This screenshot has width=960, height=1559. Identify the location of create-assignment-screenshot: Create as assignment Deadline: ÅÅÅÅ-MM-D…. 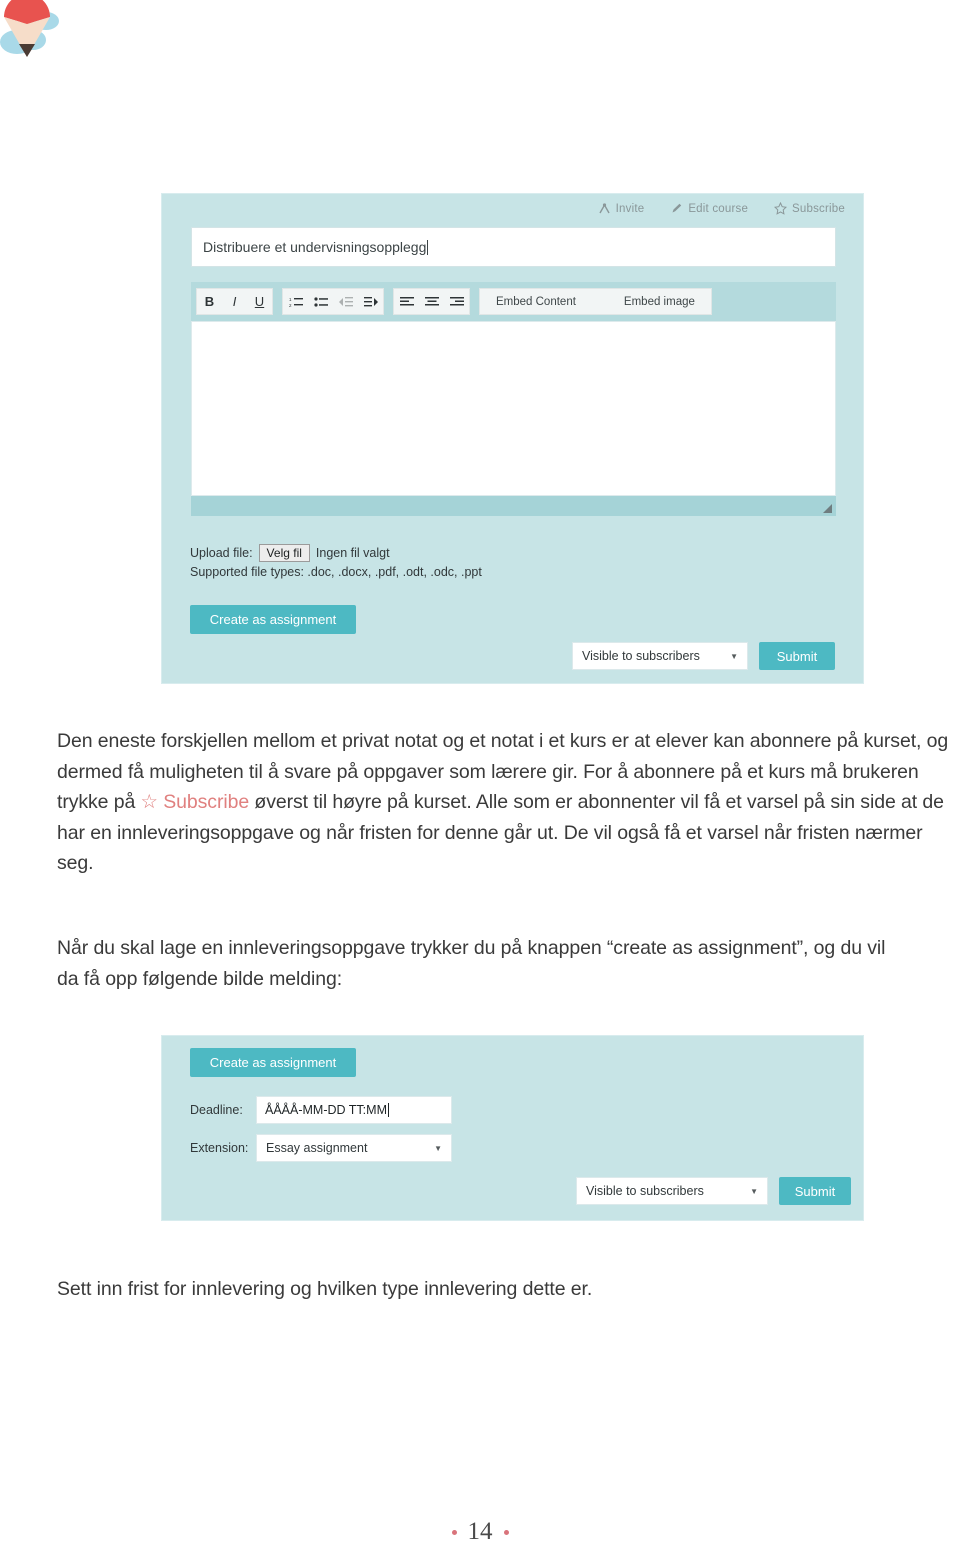
(512, 1128).